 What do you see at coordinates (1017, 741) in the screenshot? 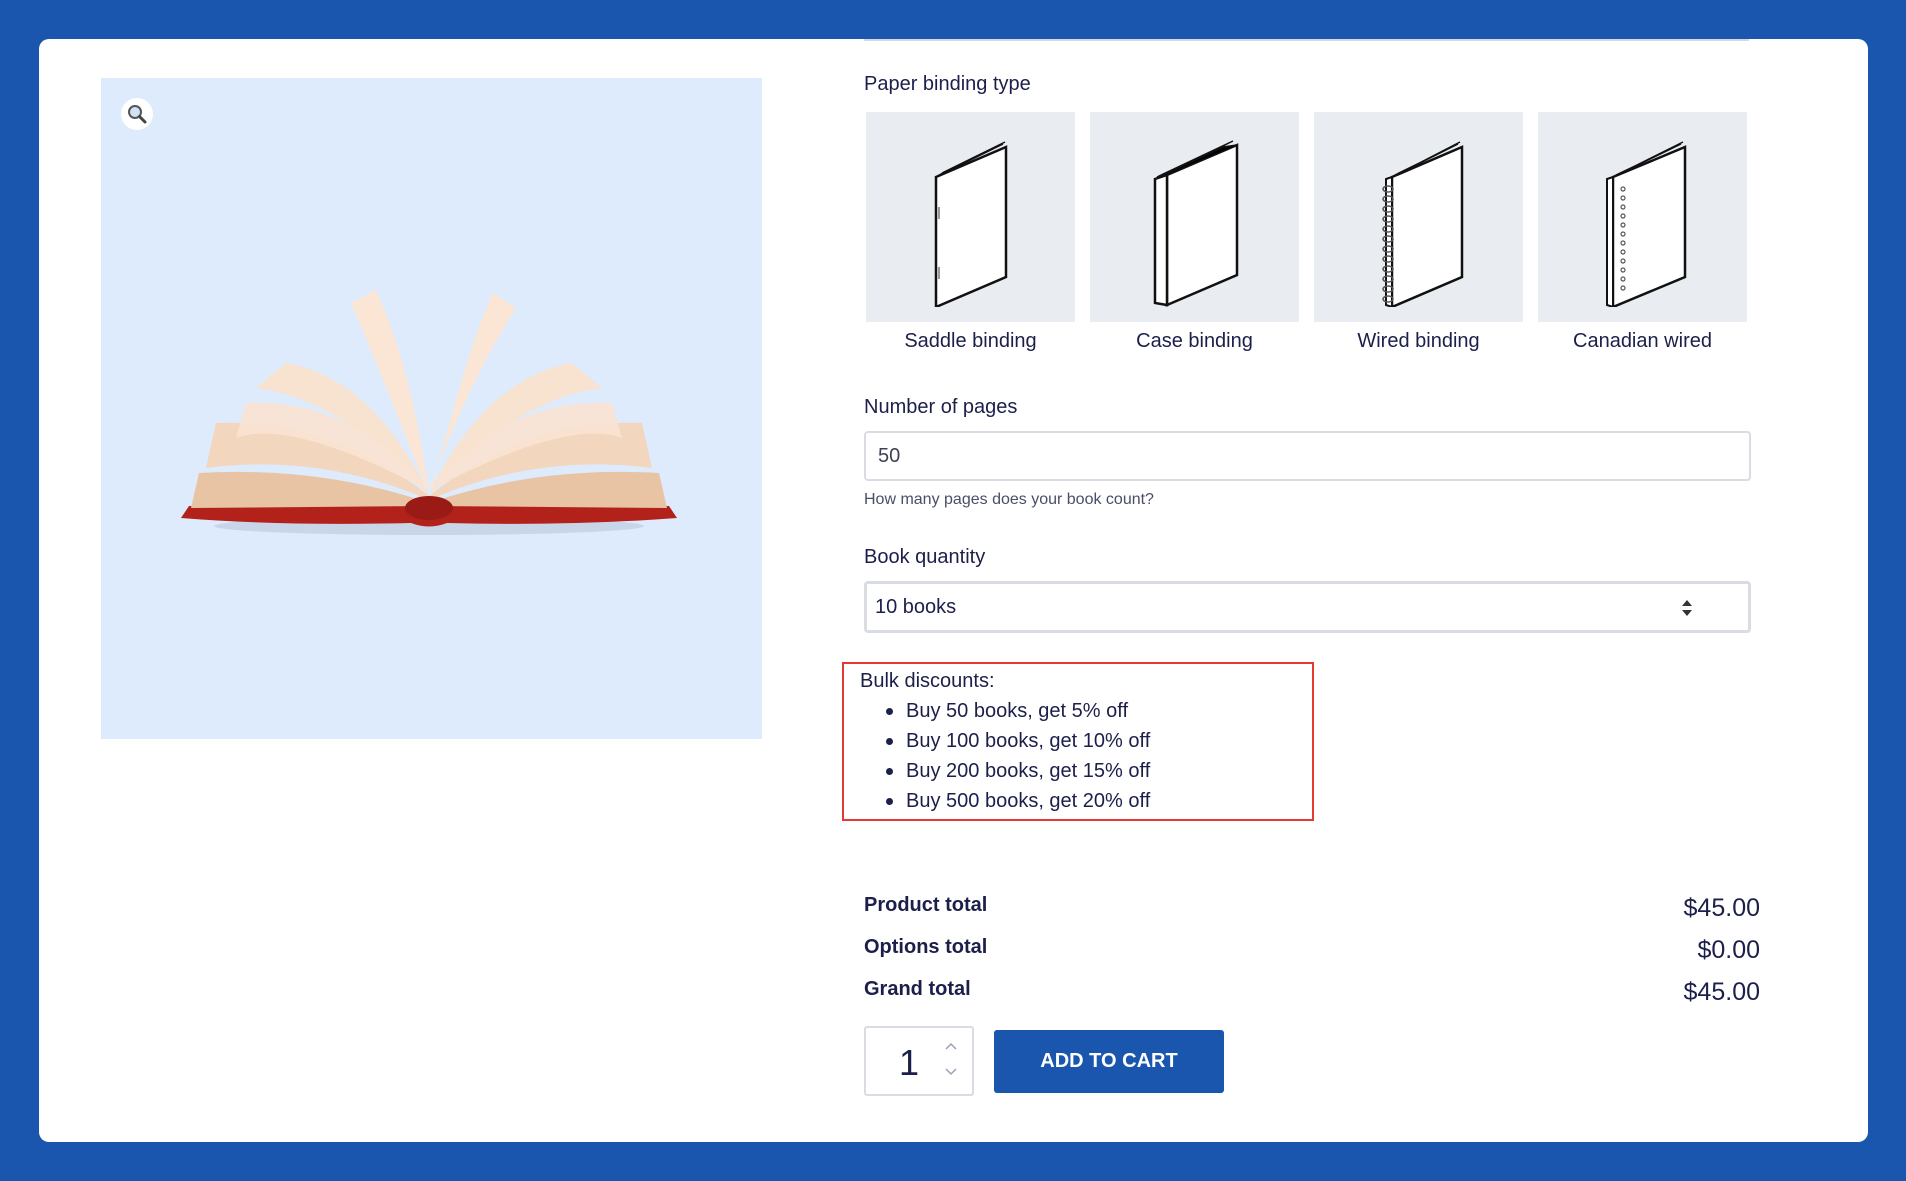
I see `discount-item: Buy 100 books, get 10% off` at bounding box center [1017, 741].